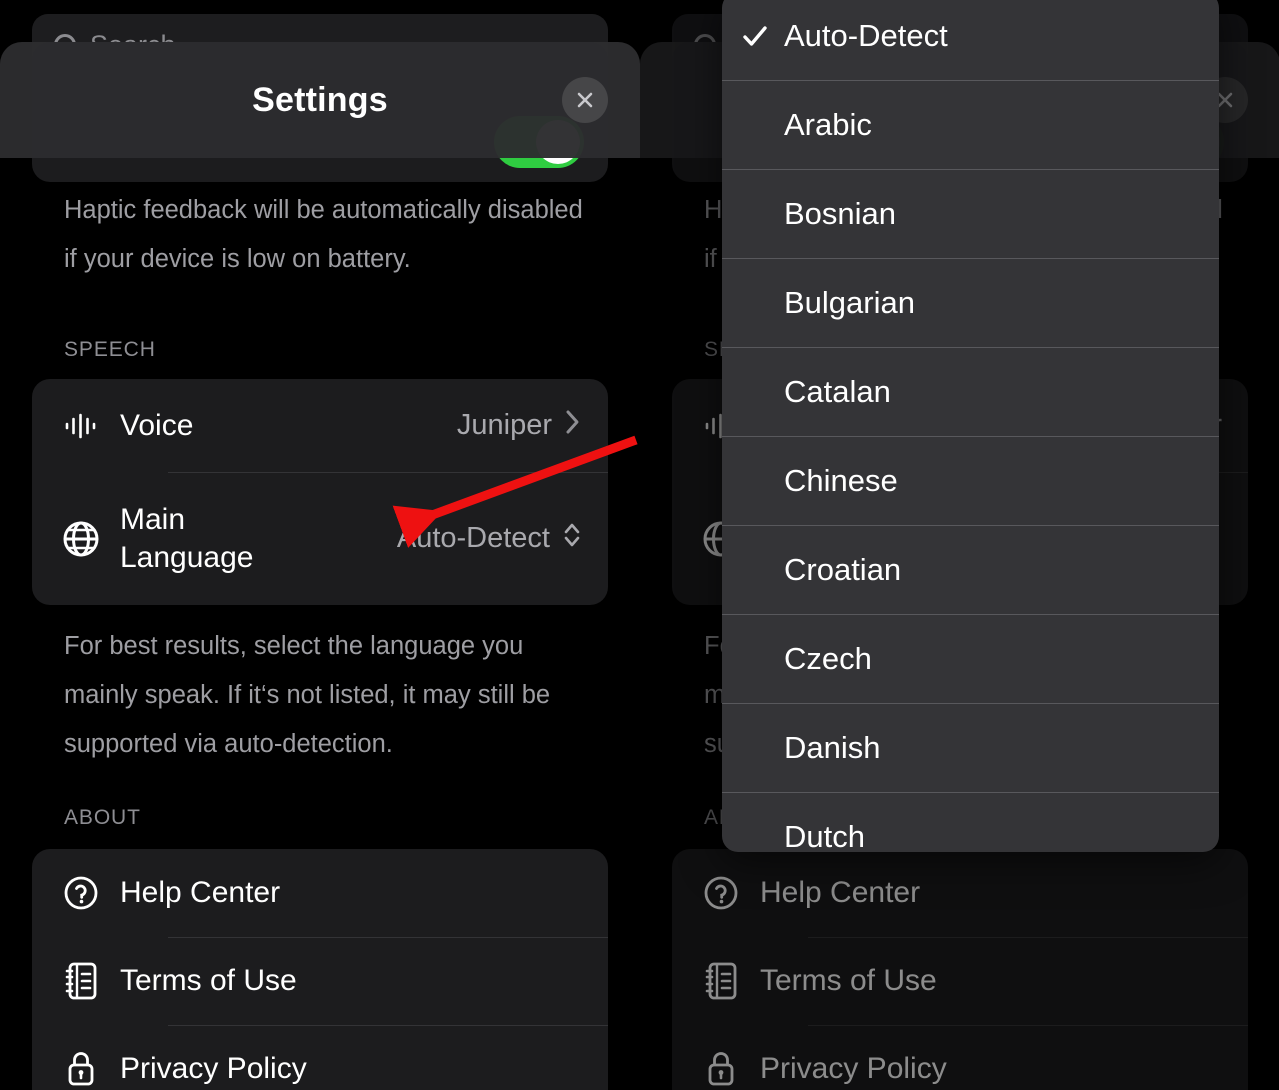 The width and height of the screenshot is (1279, 1090). Describe the element at coordinates (970, 570) in the screenshot. I see `dropdown-option-croatian: Croatian` at that location.